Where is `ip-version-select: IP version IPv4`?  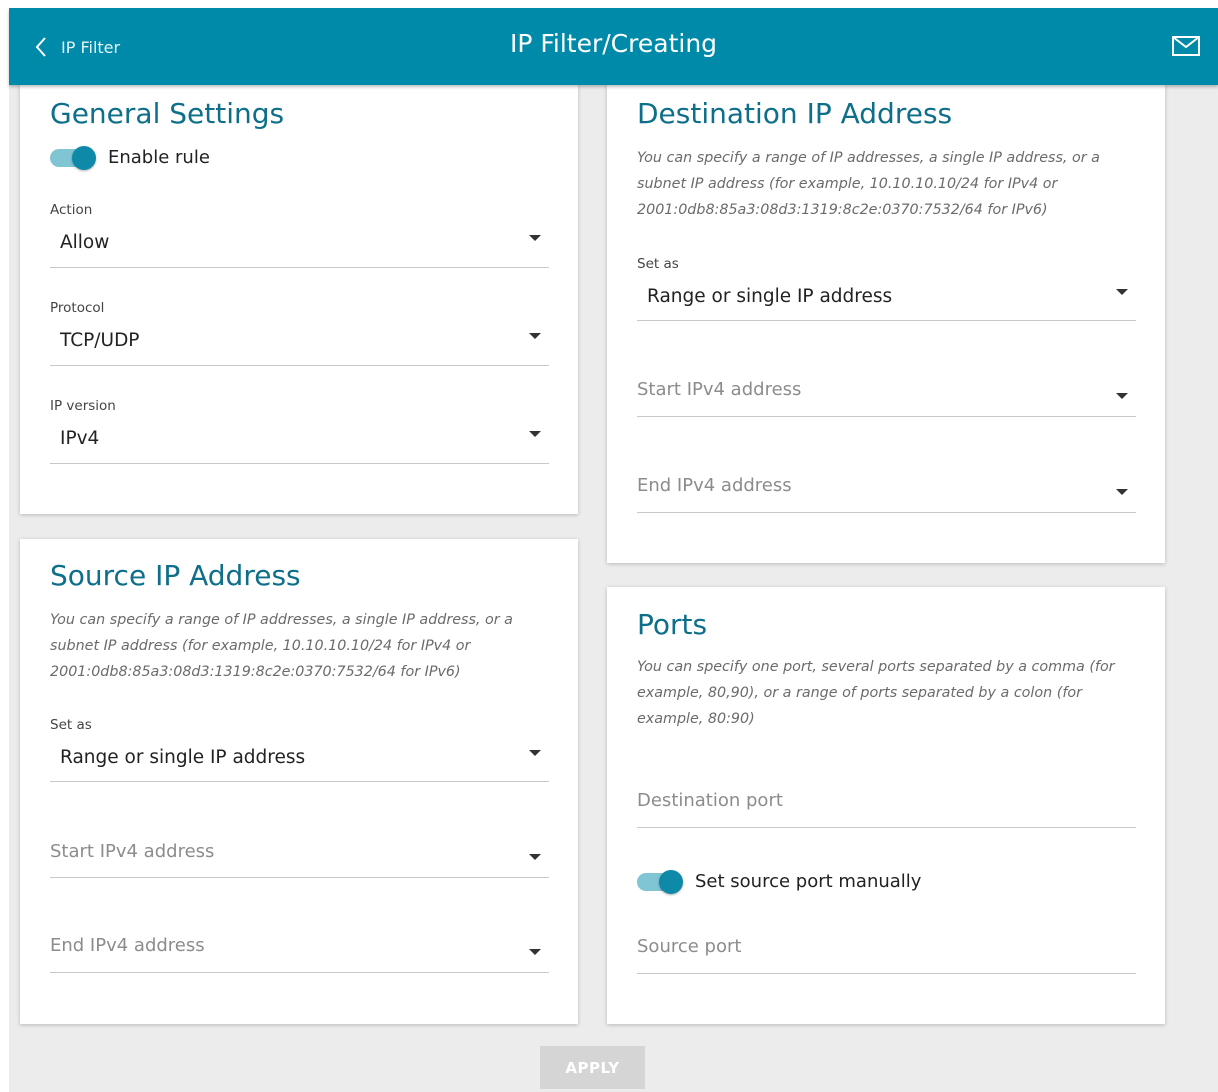 ip-version-select: IP version IPv4 is located at coordinates (299, 431).